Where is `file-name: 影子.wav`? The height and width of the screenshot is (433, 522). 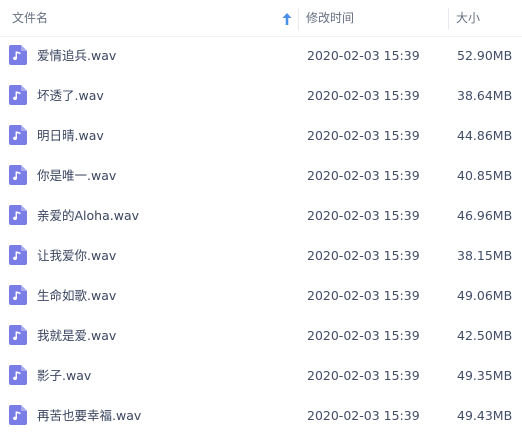 file-name: 影子.wav is located at coordinates (64, 375).